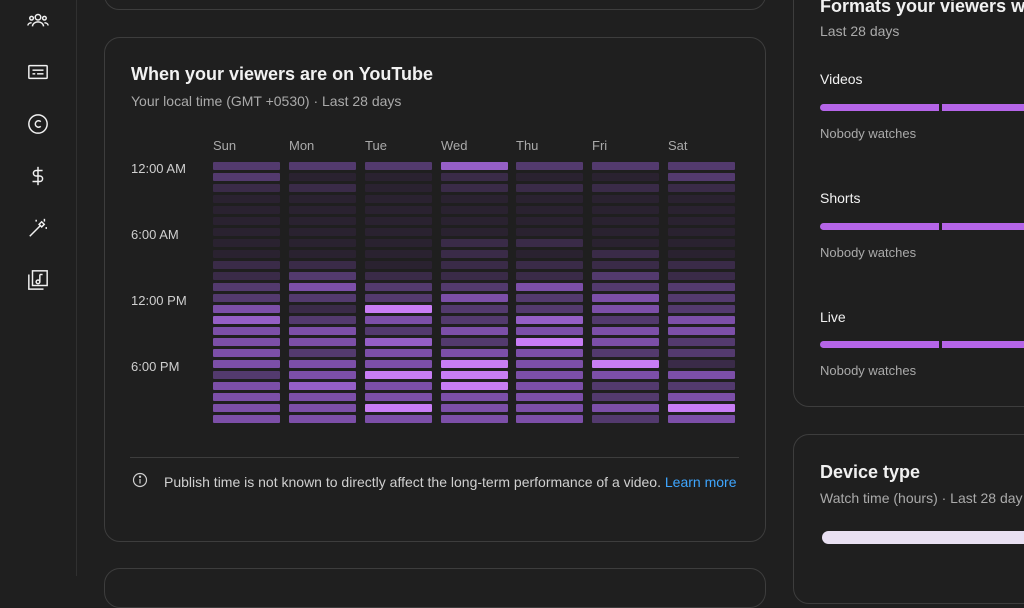  I want to click on audience-icon, so click(38, 20).